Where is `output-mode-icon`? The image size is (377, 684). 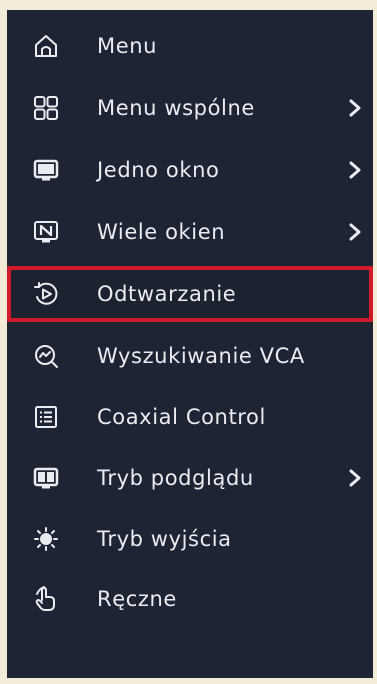 output-mode-icon is located at coordinates (46, 539).